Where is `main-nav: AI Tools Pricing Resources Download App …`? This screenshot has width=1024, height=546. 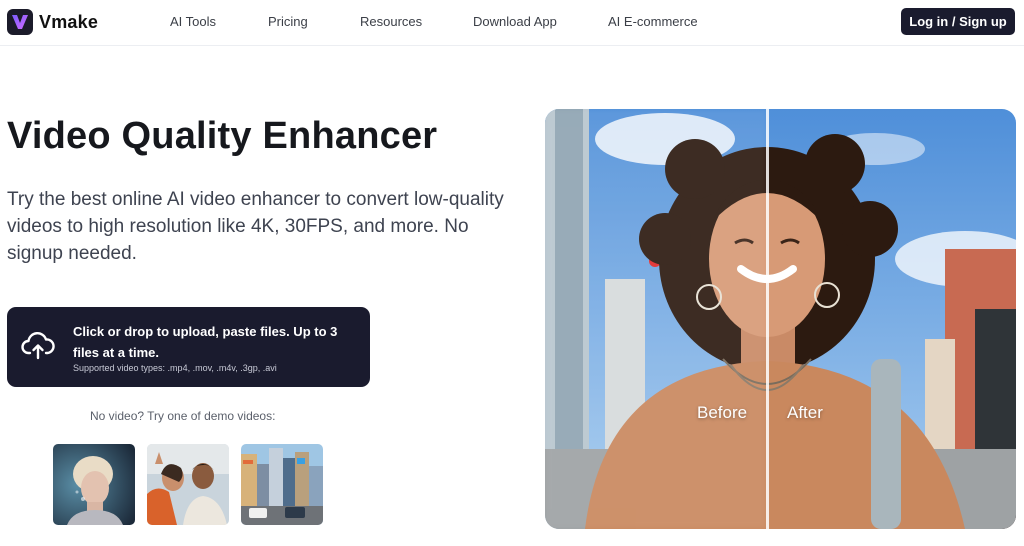
main-nav: AI Tools Pricing Resources Download App … is located at coordinates (380, 22).